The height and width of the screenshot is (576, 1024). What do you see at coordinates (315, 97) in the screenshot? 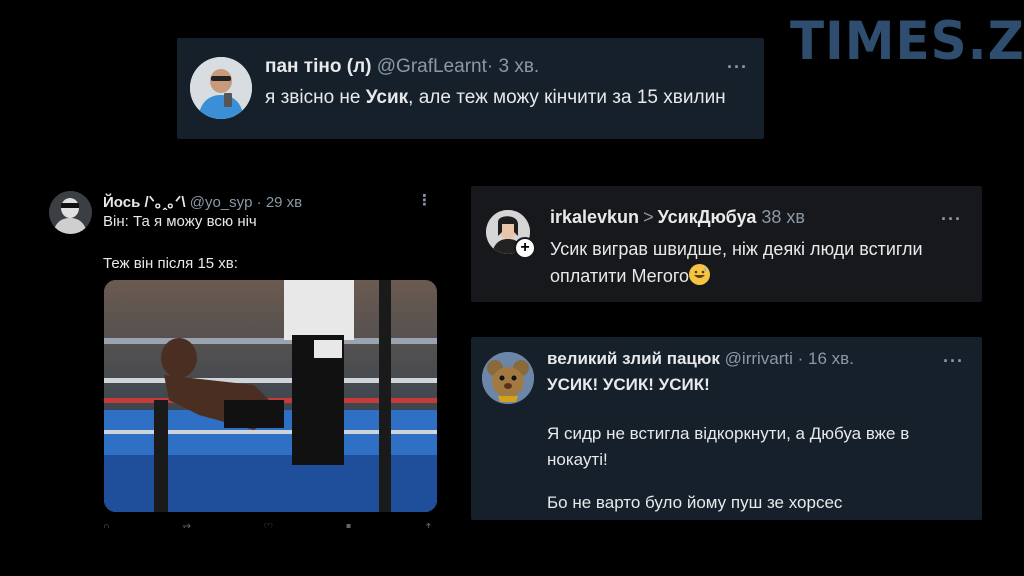
I see `tweet-text-part: я звісно не` at bounding box center [315, 97].